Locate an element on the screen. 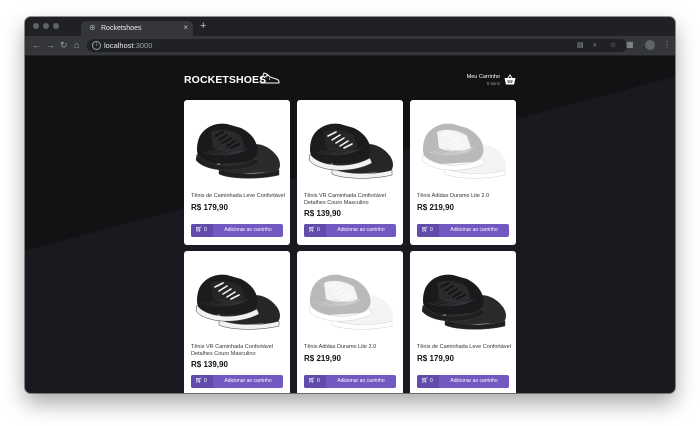  url-text: localhost:3000 is located at coordinates (128, 45).